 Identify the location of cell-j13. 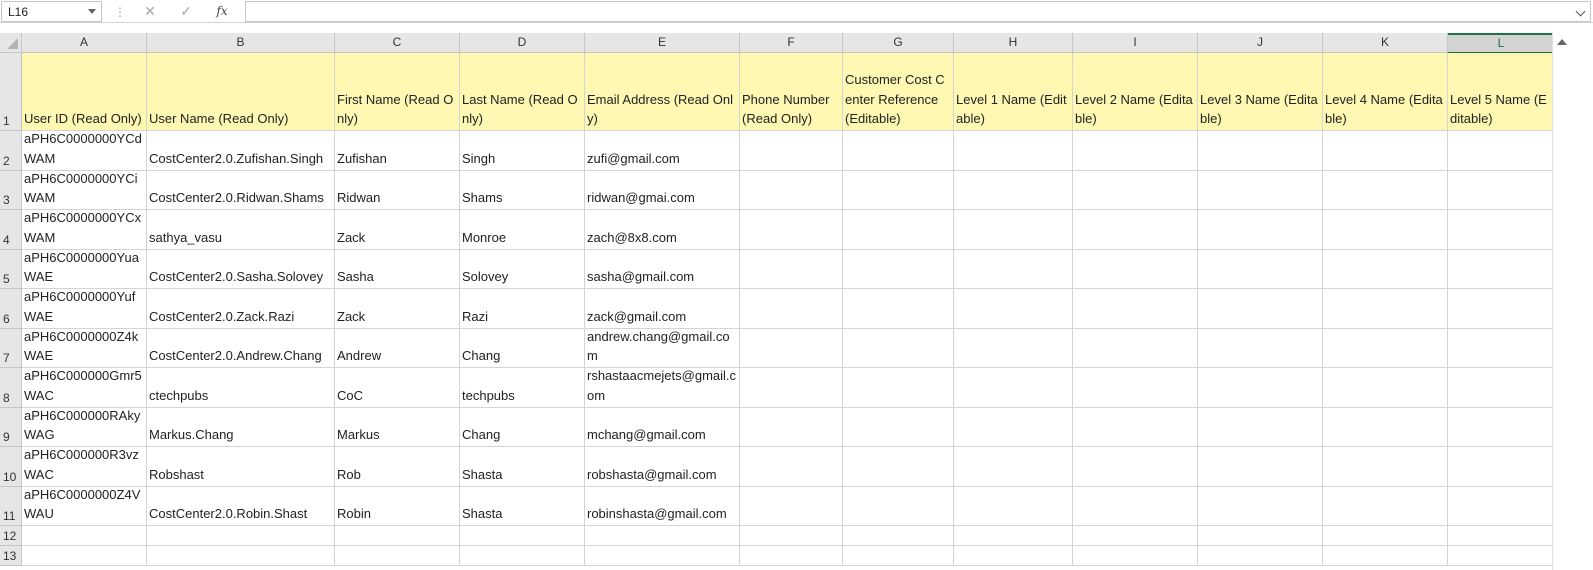
(1260, 556).